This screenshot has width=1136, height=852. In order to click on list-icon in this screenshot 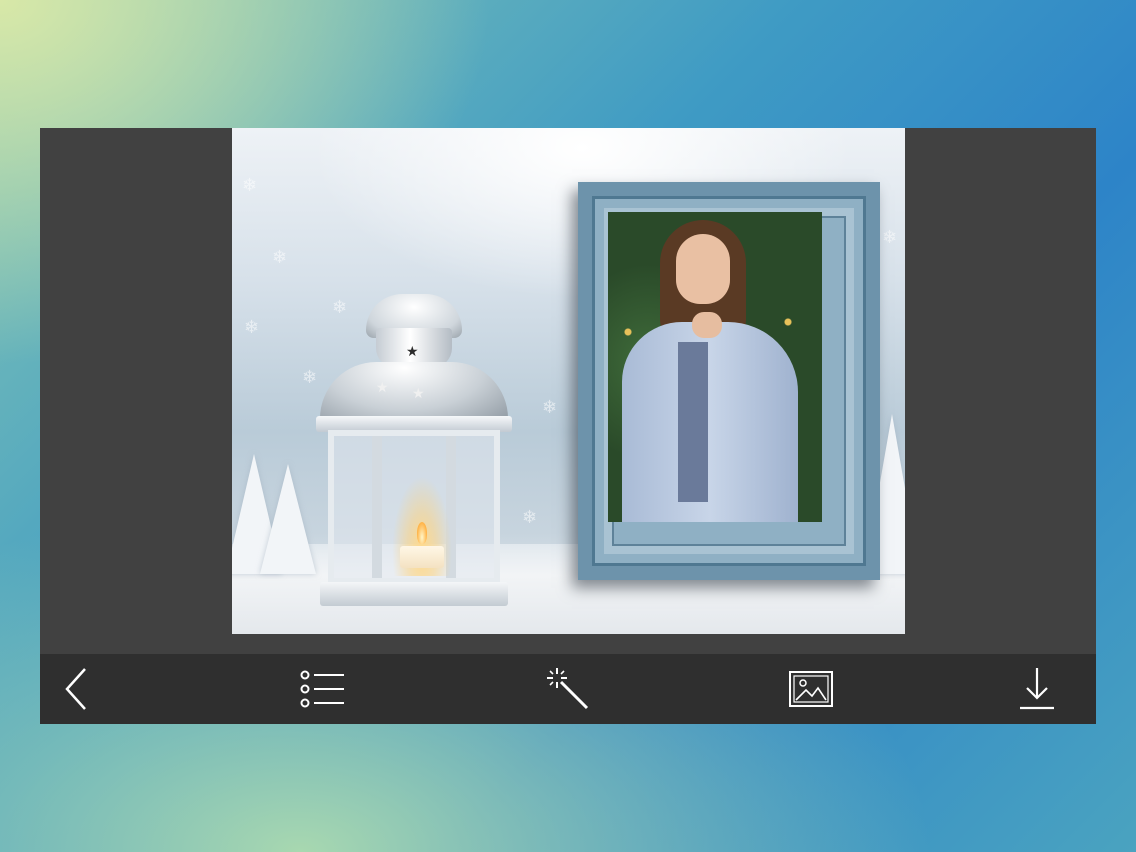, I will do `click(322, 689)`.